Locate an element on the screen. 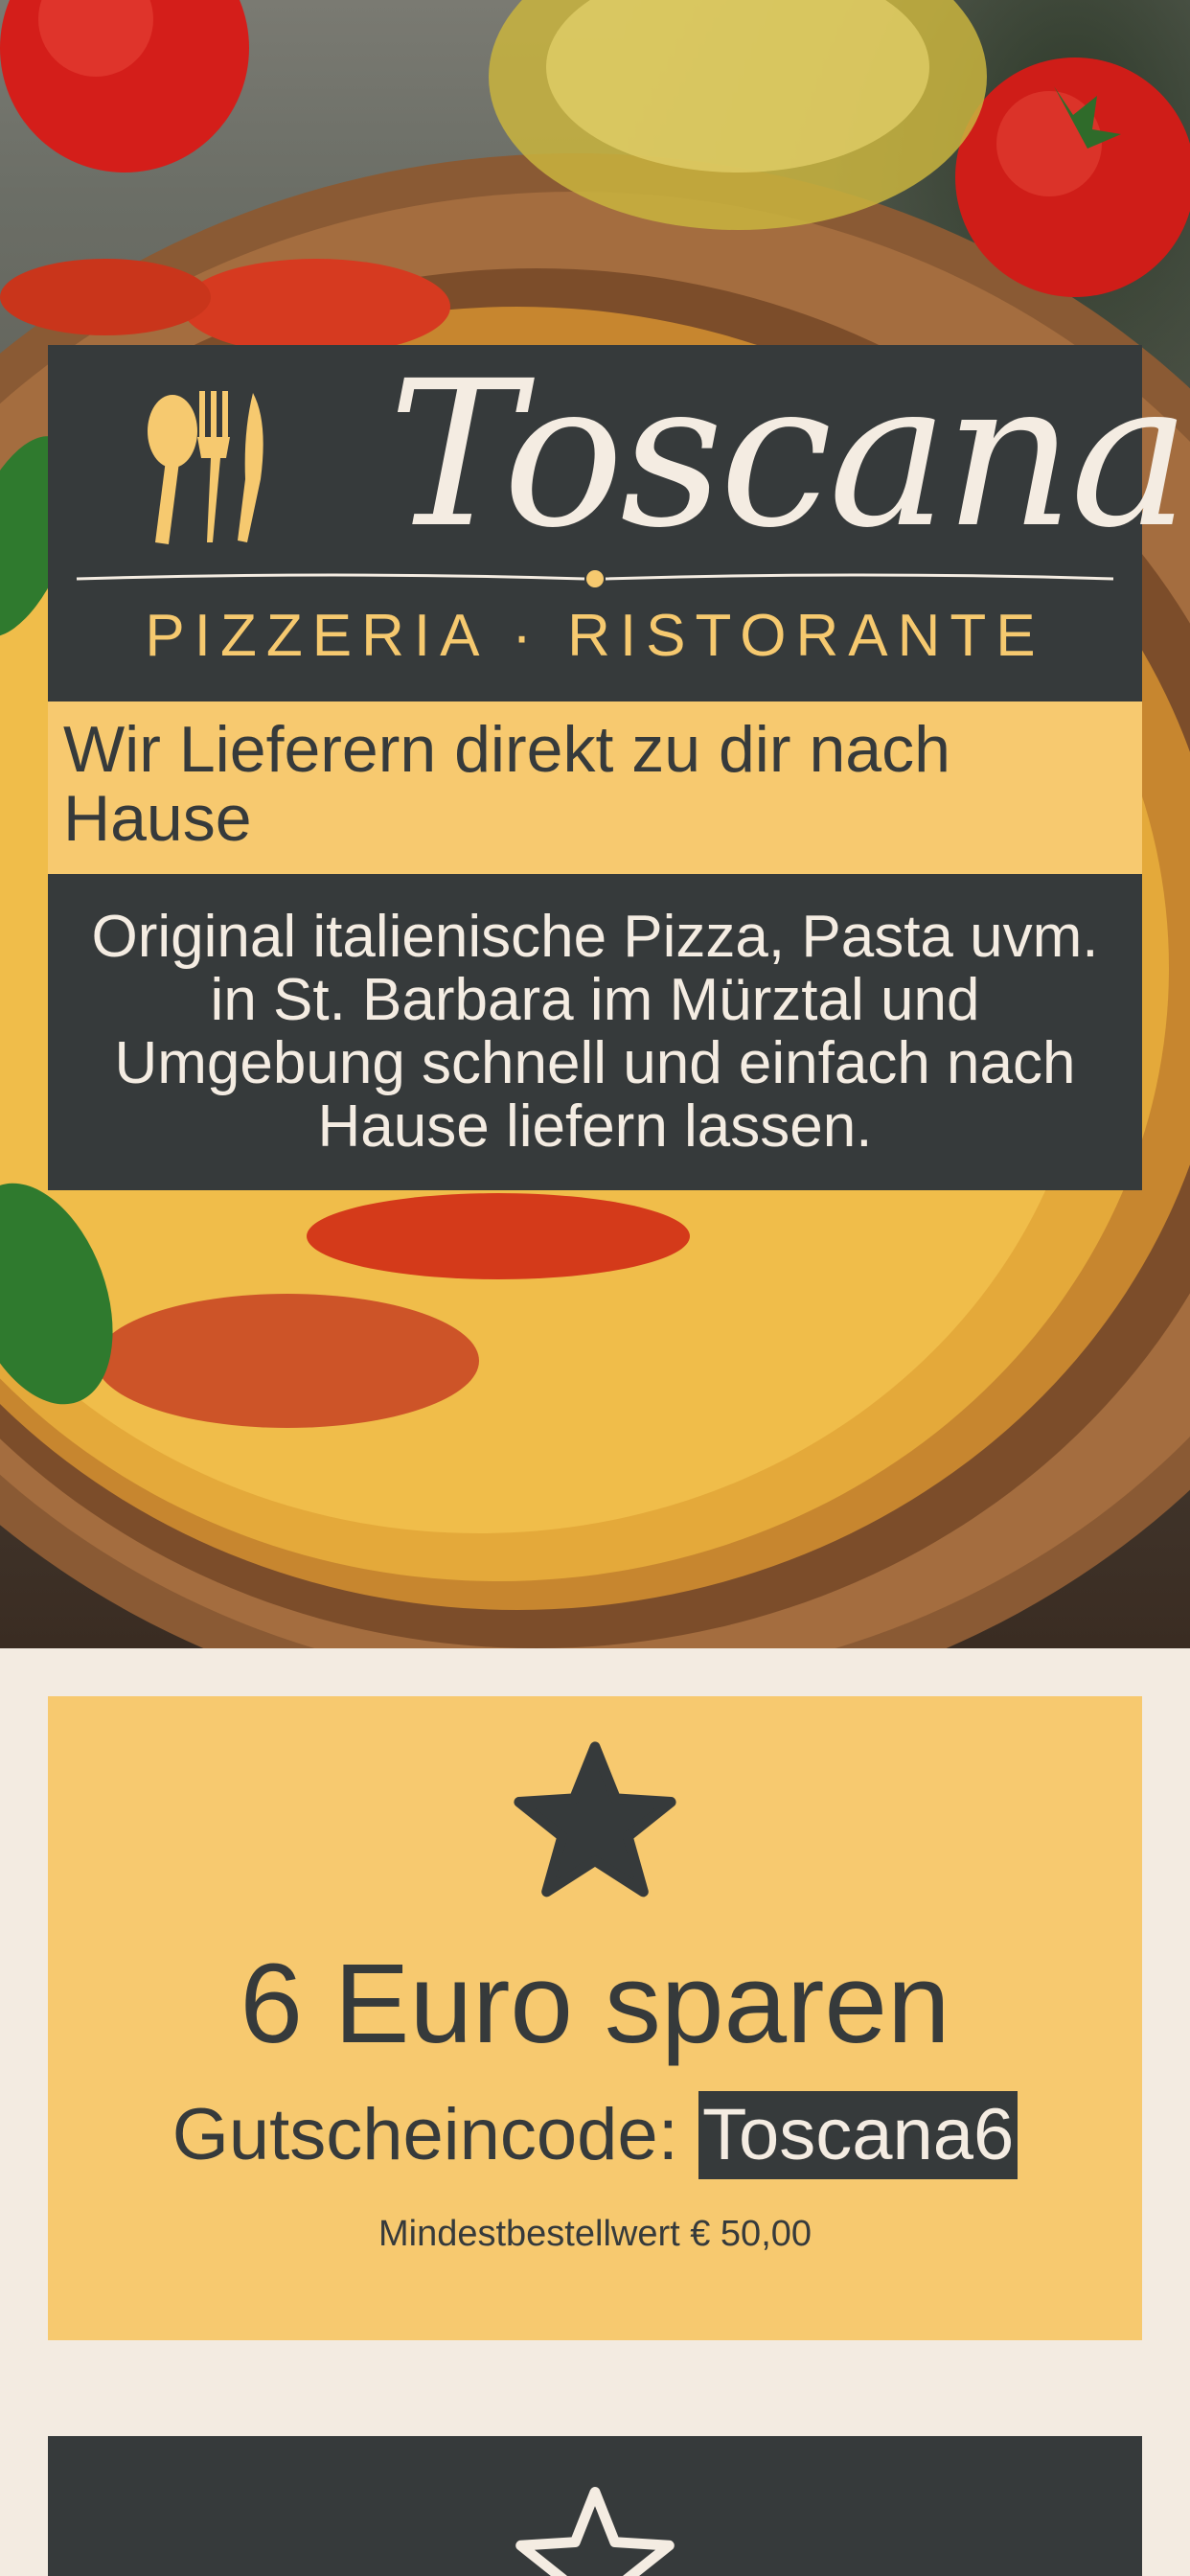 The image size is (1190, 2576). brand-logo-text: Toscana is located at coordinates (789, 454).